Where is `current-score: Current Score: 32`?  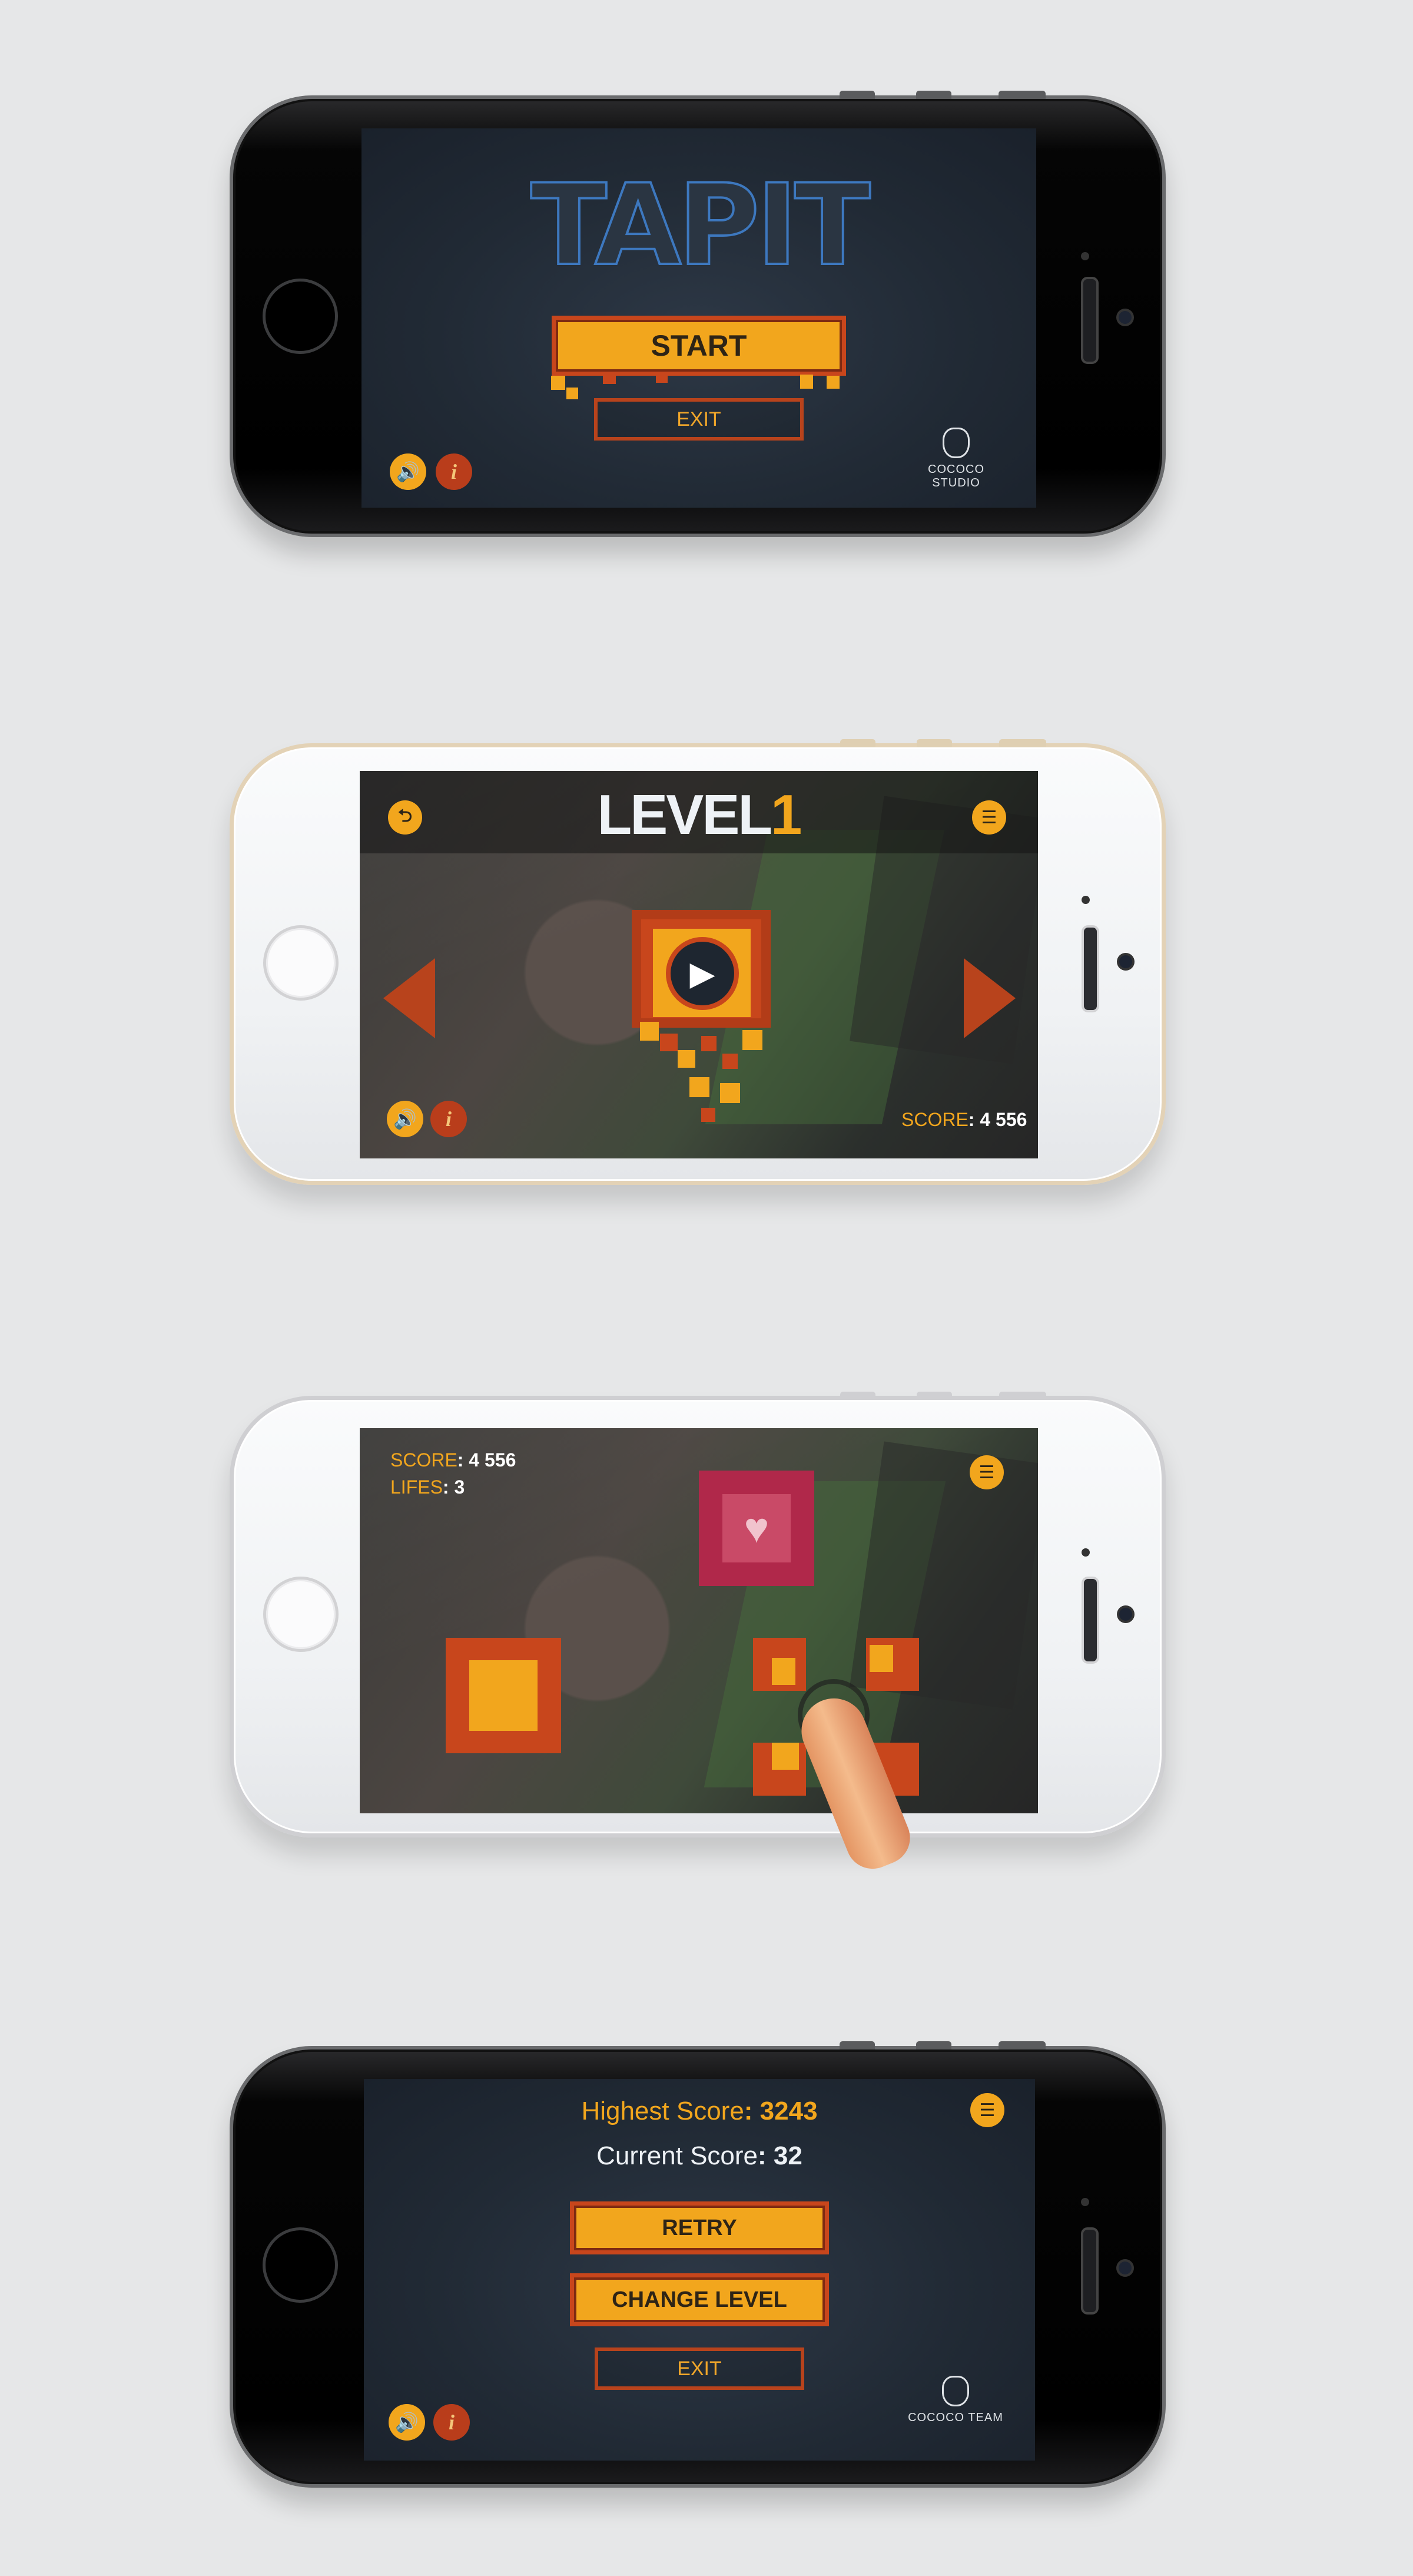
current-score: Current Score: 32 is located at coordinates (699, 2156).